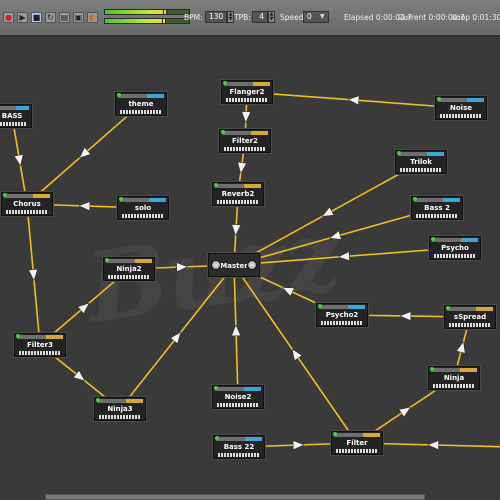 Image resolution: width=500 pixels, height=500 pixels. Describe the element at coordinates (455, 248) in the screenshot. I see `machine-psycho: Psycho` at that location.